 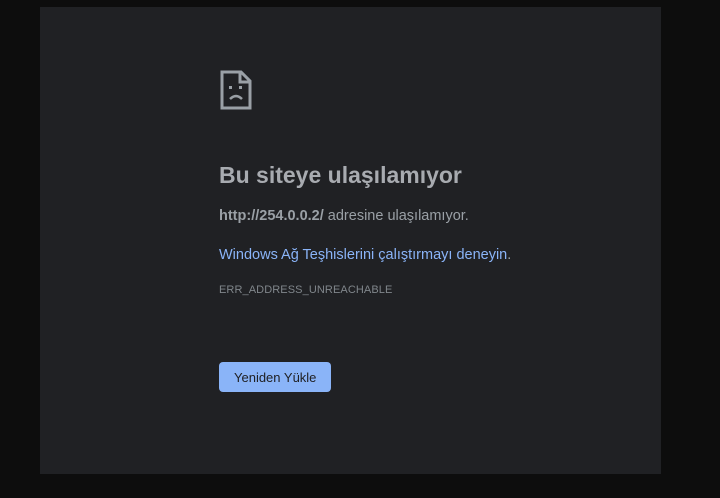 What do you see at coordinates (236, 90) in the screenshot?
I see `sad-page-icon` at bounding box center [236, 90].